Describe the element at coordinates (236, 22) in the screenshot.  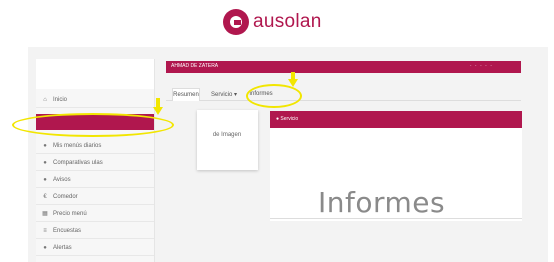
I see `logo-mark-icon` at that location.